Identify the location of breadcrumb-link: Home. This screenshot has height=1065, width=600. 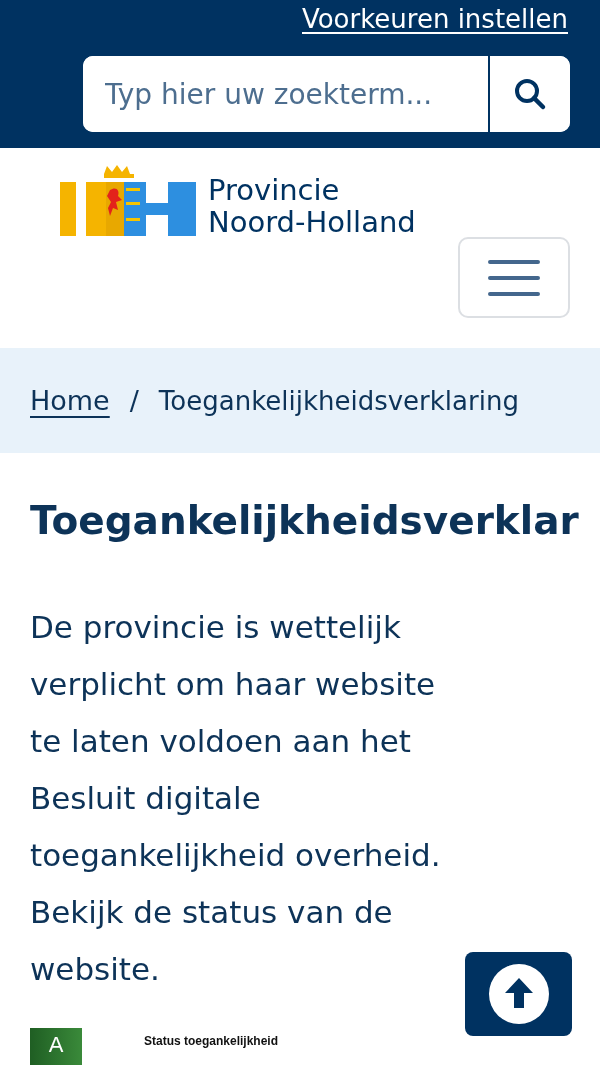
(70, 400).